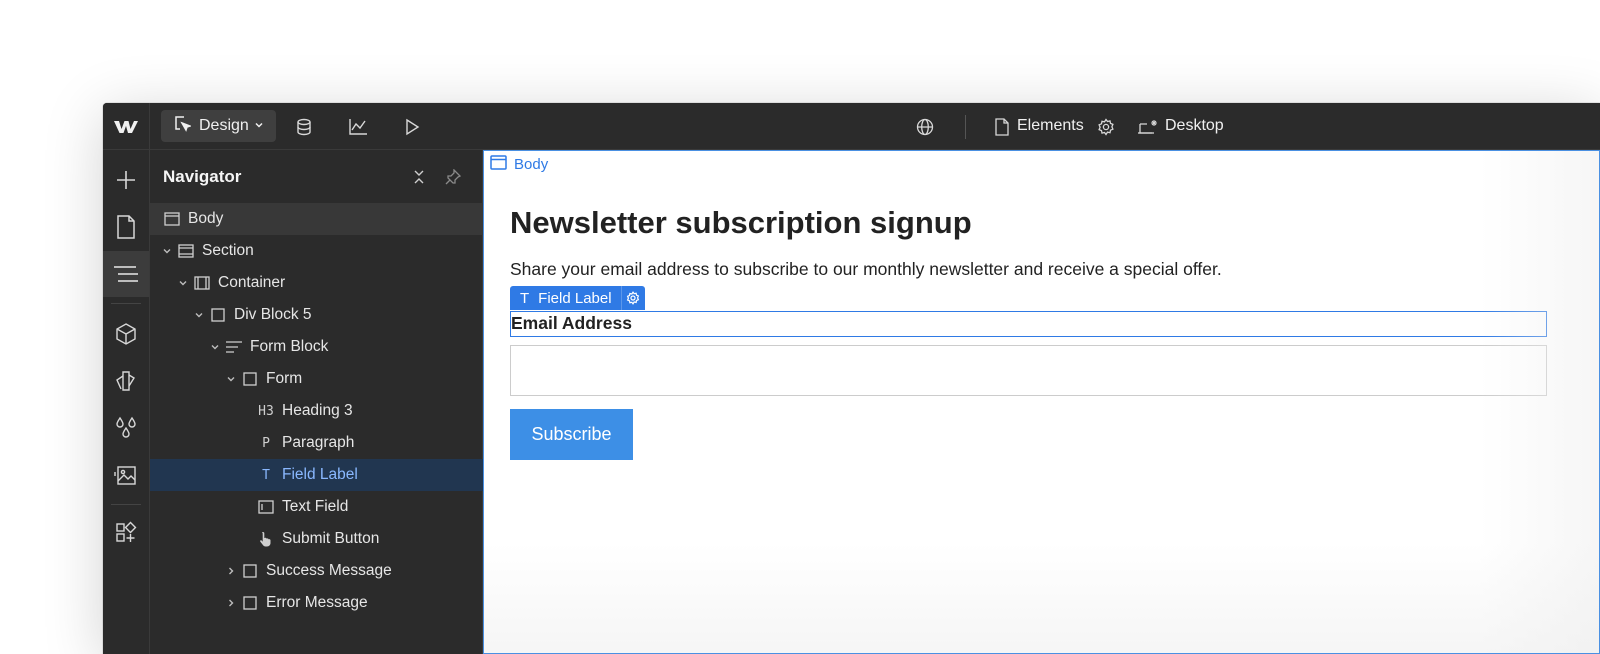 The height and width of the screenshot is (654, 1600). Describe the element at coordinates (412, 127) in the screenshot. I see `play-icon` at that location.